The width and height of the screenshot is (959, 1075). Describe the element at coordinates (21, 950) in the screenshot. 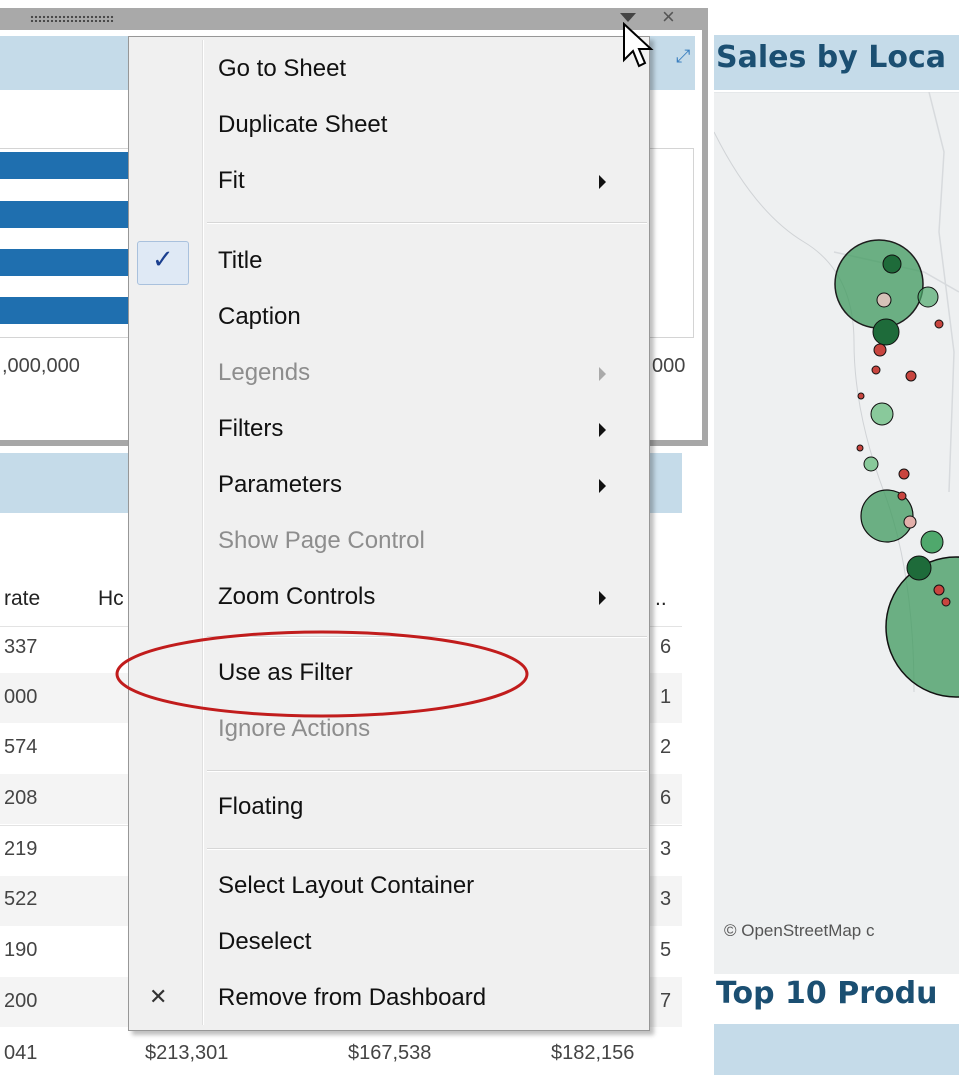

I see `table-cell: 190` at that location.